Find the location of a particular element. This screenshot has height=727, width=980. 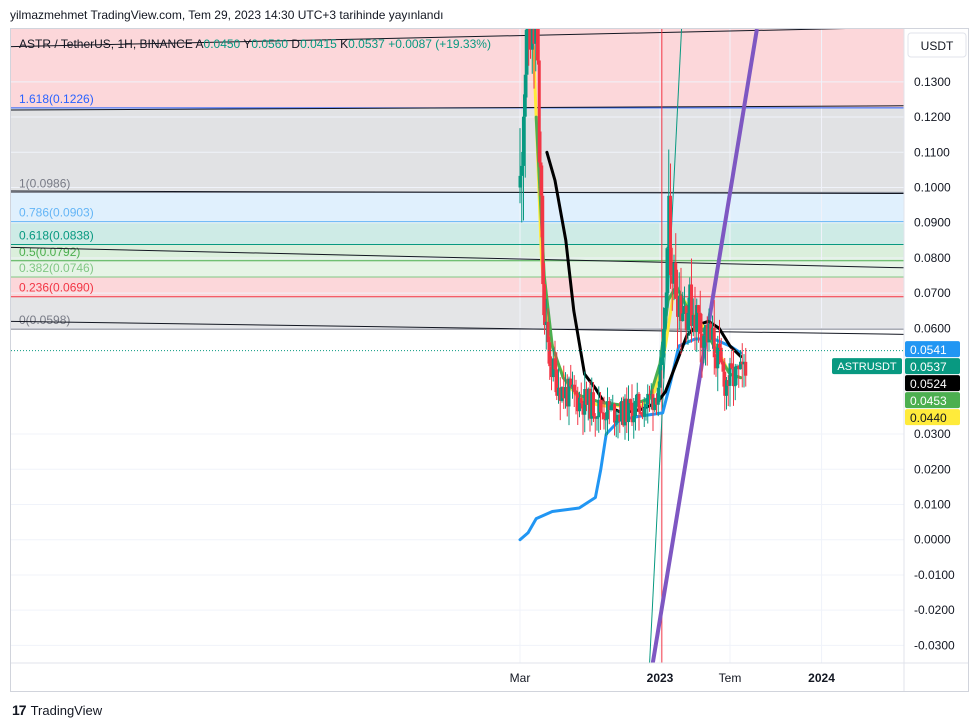

fib-level-label: 0.236(0.0690) is located at coordinates (56, 288).